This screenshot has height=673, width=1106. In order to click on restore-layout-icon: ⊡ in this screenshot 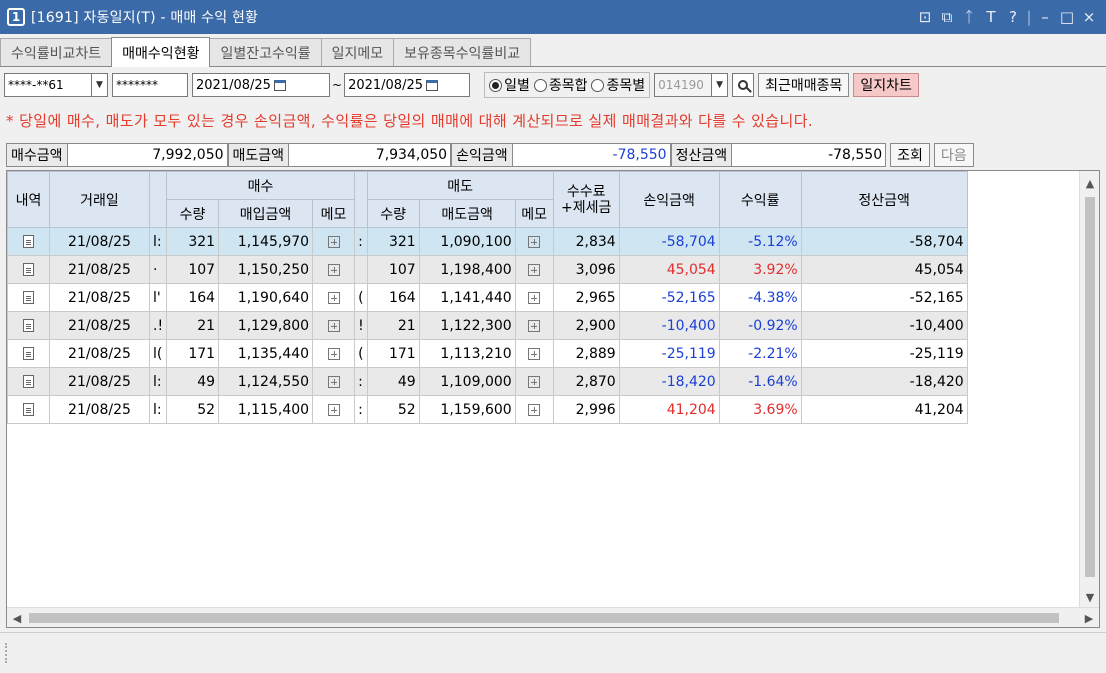, I will do `click(925, 17)`.